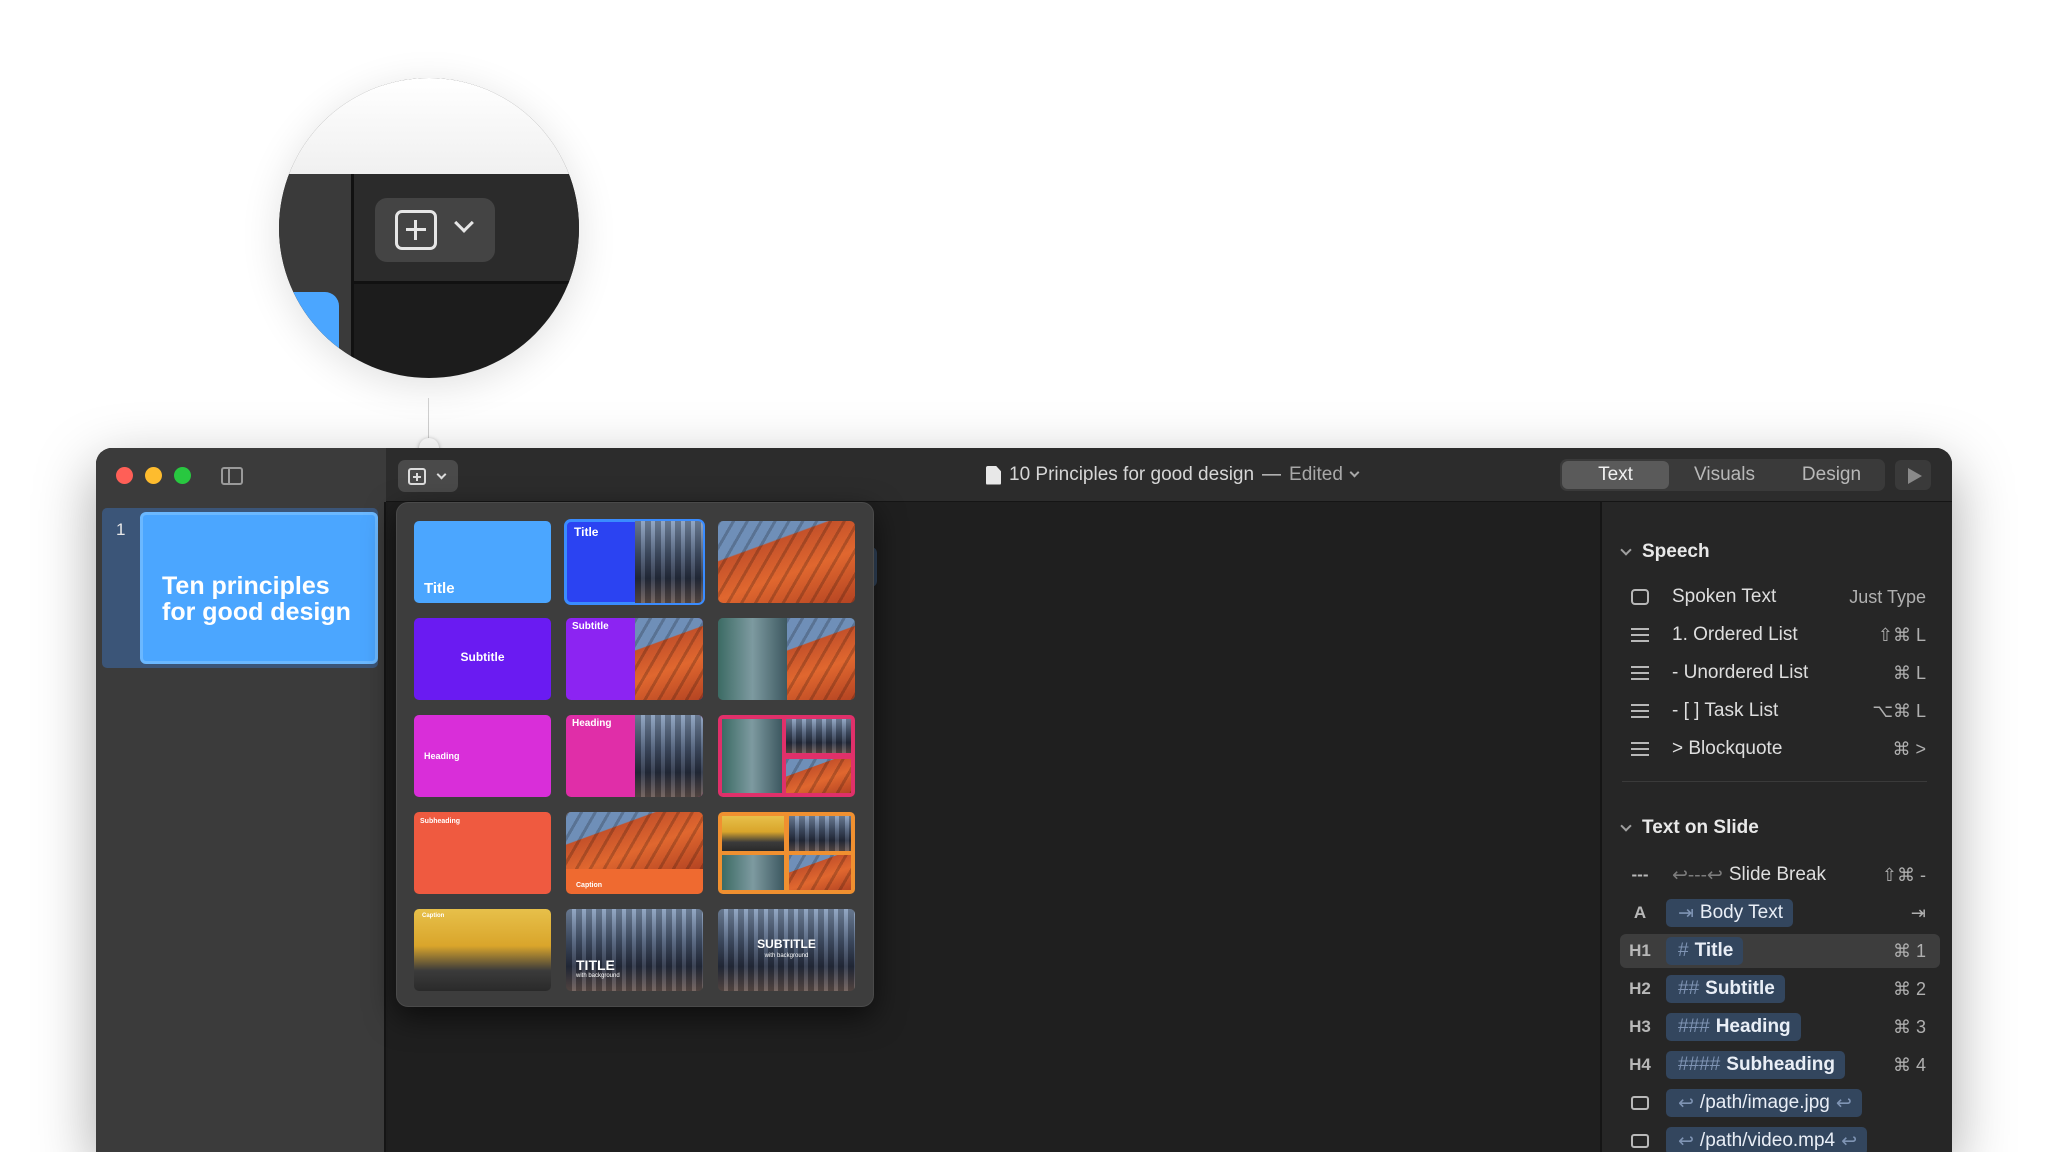 Image resolution: width=2048 pixels, height=1152 pixels. What do you see at coordinates (1780, 711) in the screenshot?
I see `speech-item-task-list: - [ ] Task List ⌥⌘ L` at bounding box center [1780, 711].